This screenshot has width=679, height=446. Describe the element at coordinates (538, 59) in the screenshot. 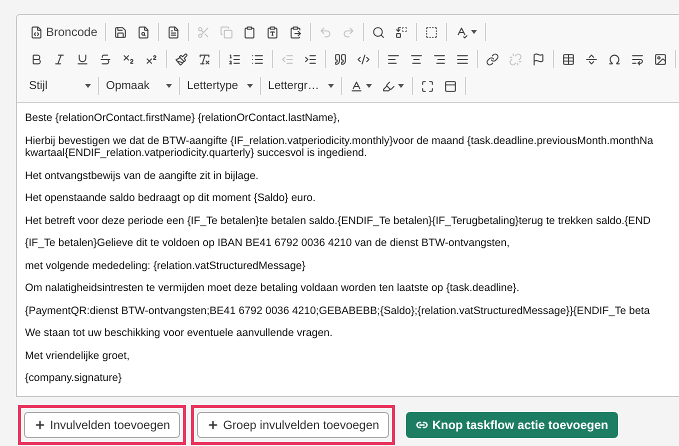

I see `flag-icon` at that location.